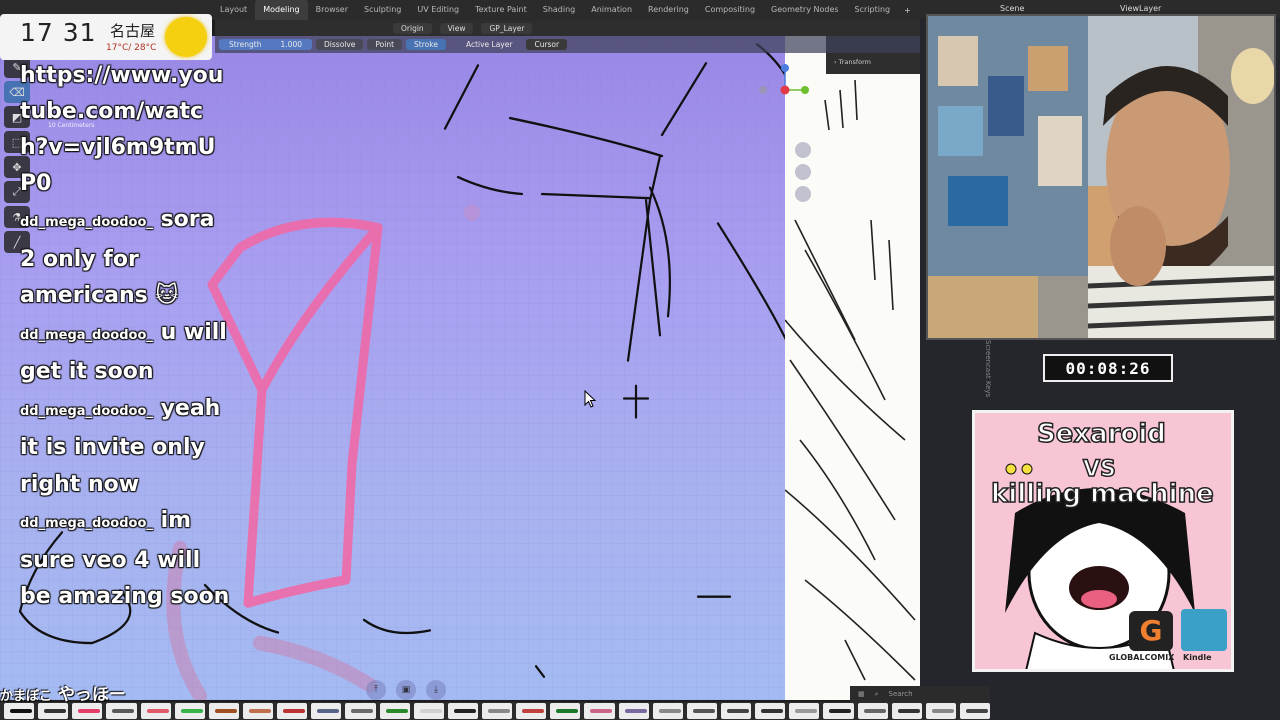  I want to click on tab-compositing: Compositing, so click(730, 10).